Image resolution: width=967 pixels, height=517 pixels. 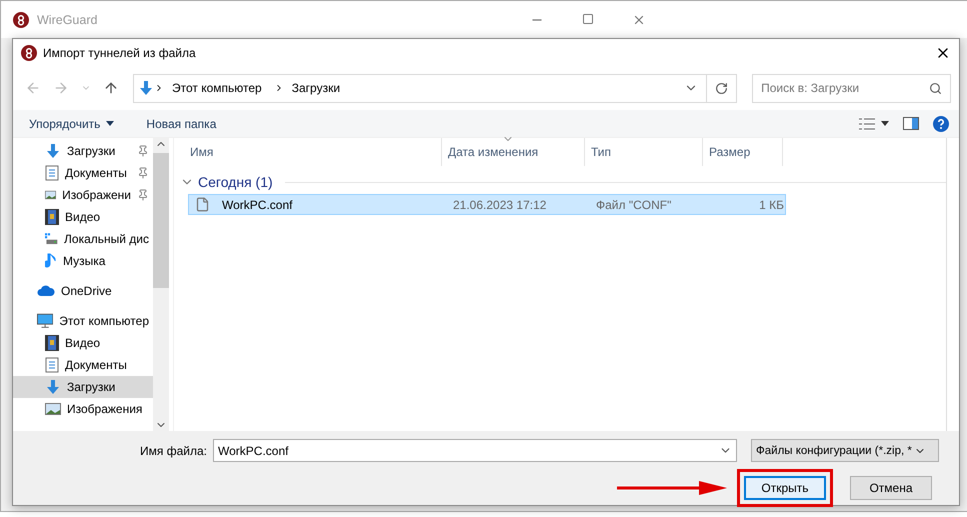 I want to click on refresh-icon, so click(x=721, y=88).